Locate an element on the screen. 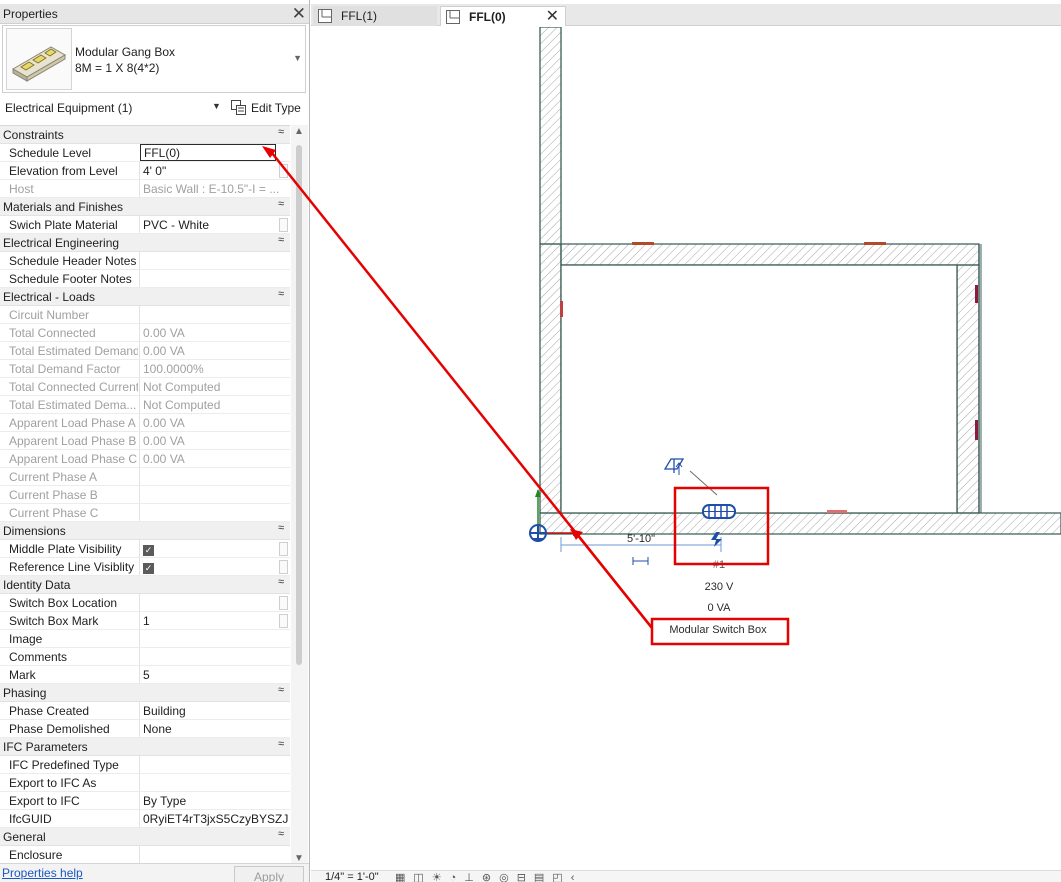 This screenshot has width=1061, height=882. property-row-total-connected-current: Total Connected Current Not Computed is located at coordinates (145, 387).